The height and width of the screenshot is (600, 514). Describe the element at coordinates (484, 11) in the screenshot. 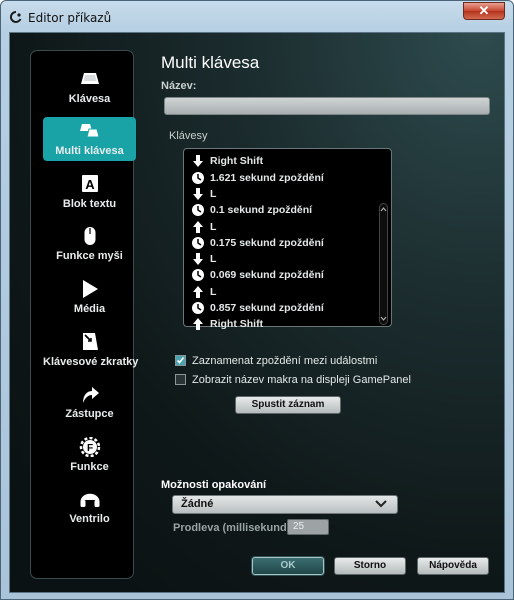

I see `close-button: ✕` at that location.